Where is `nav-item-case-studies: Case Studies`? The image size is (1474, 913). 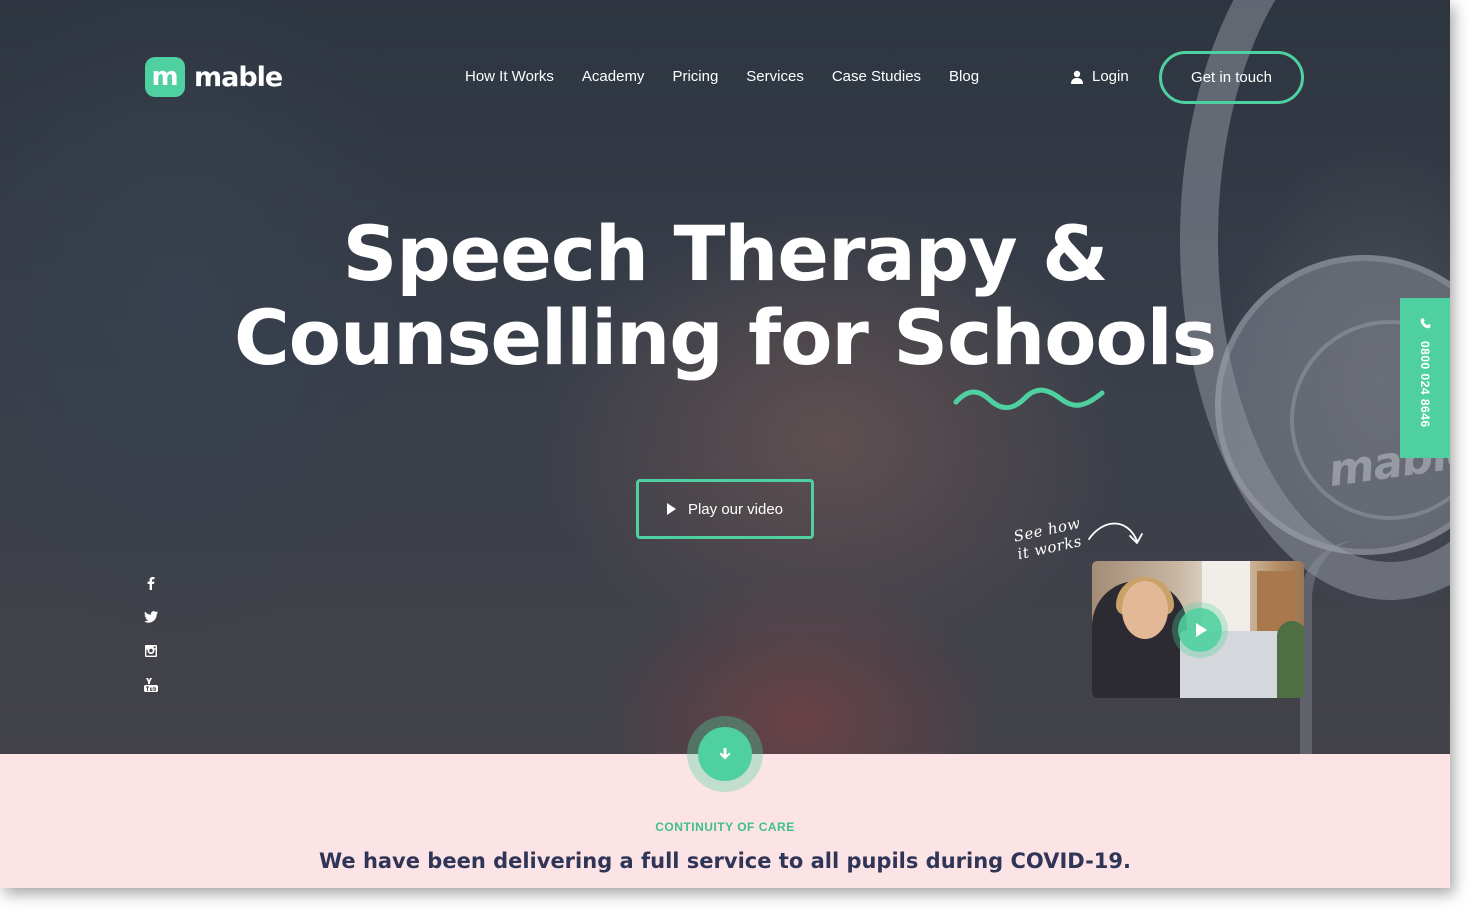 nav-item-case-studies: Case Studies is located at coordinates (876, 76).